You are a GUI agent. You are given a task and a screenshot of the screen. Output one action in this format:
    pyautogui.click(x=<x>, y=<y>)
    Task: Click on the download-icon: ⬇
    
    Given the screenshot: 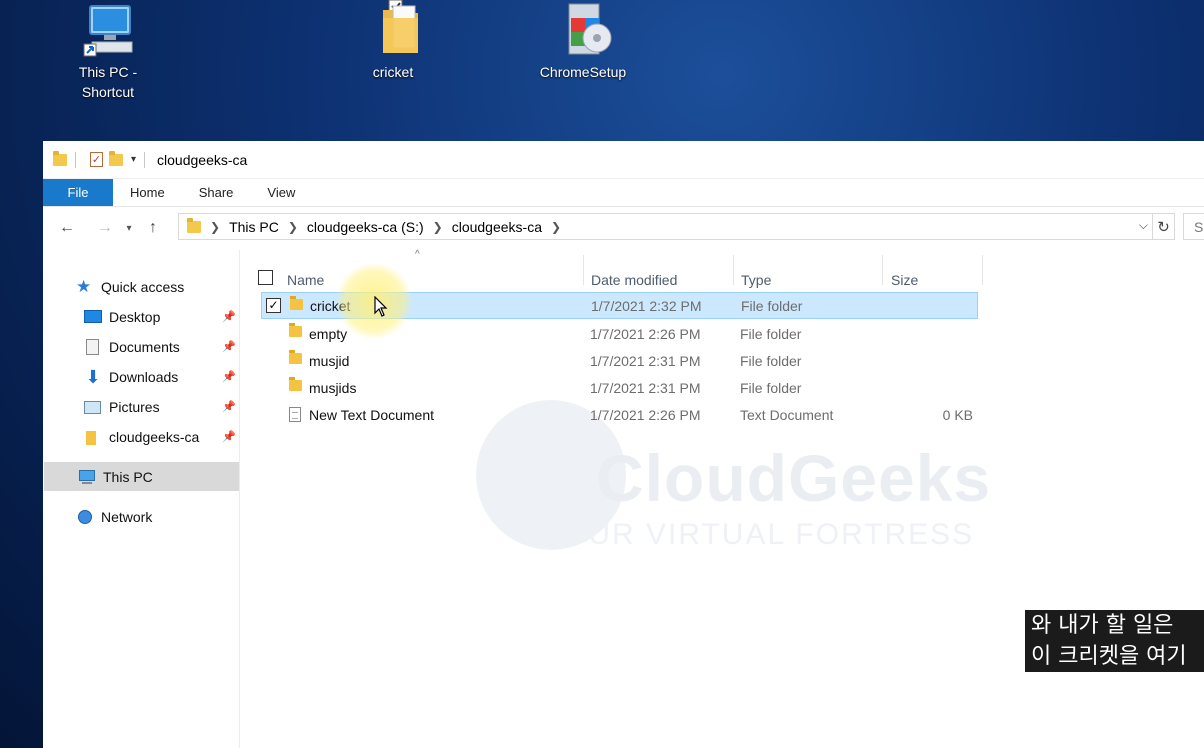 What is the action you would take?
    pyautogui.click(x=93, y=376)
    